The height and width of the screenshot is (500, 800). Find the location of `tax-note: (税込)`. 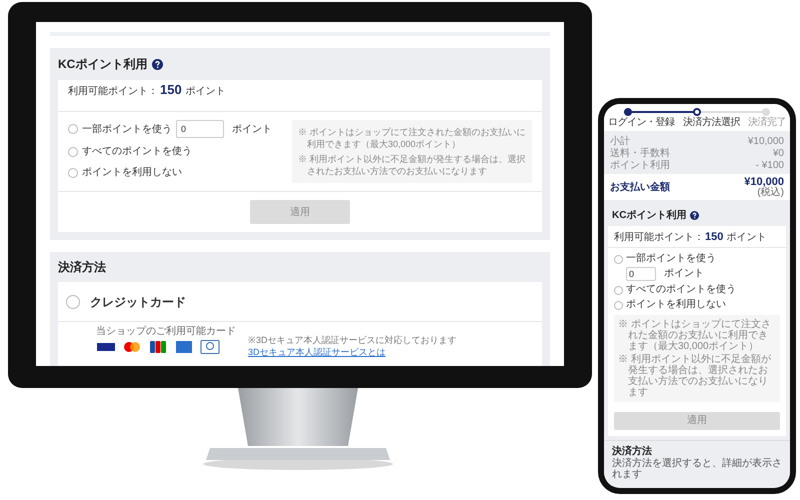

tax-note: (税込) is located at coordinates (770, 193).